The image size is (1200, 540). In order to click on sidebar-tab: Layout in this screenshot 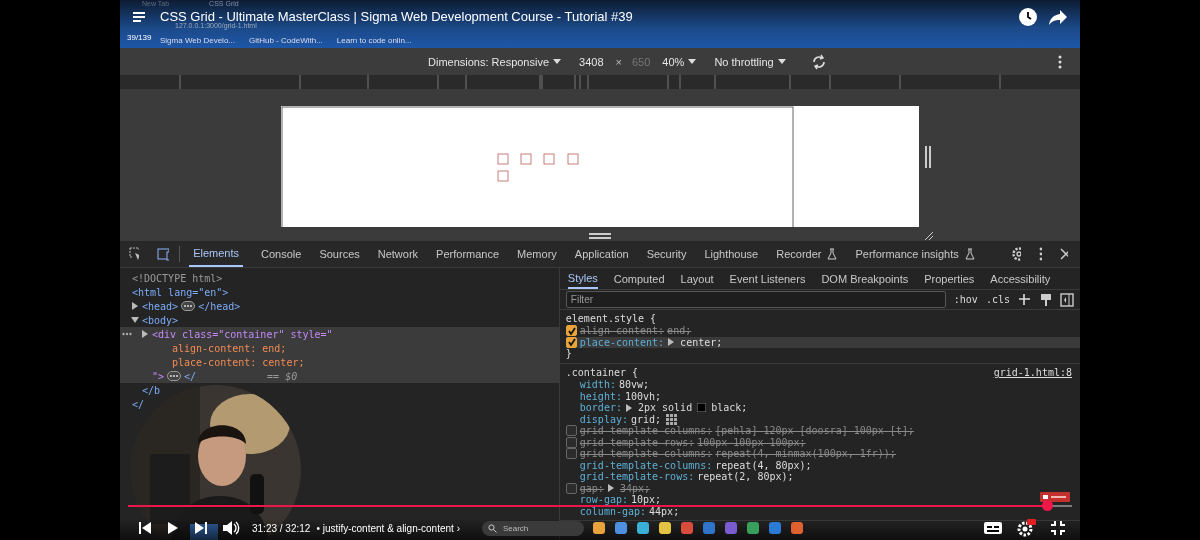, I will do `click(697, 278)`.